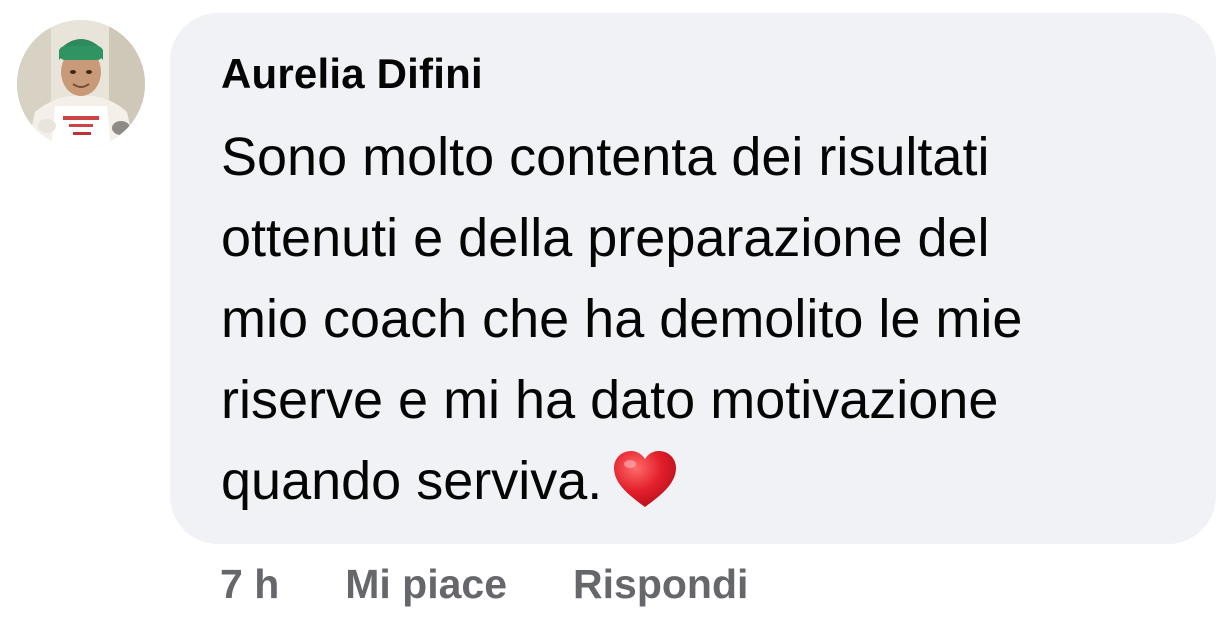 The height and width of the screenshot is (622, 1230). I want to click on comment-line: ottenuti e della preparazione del, so click(605, 238).